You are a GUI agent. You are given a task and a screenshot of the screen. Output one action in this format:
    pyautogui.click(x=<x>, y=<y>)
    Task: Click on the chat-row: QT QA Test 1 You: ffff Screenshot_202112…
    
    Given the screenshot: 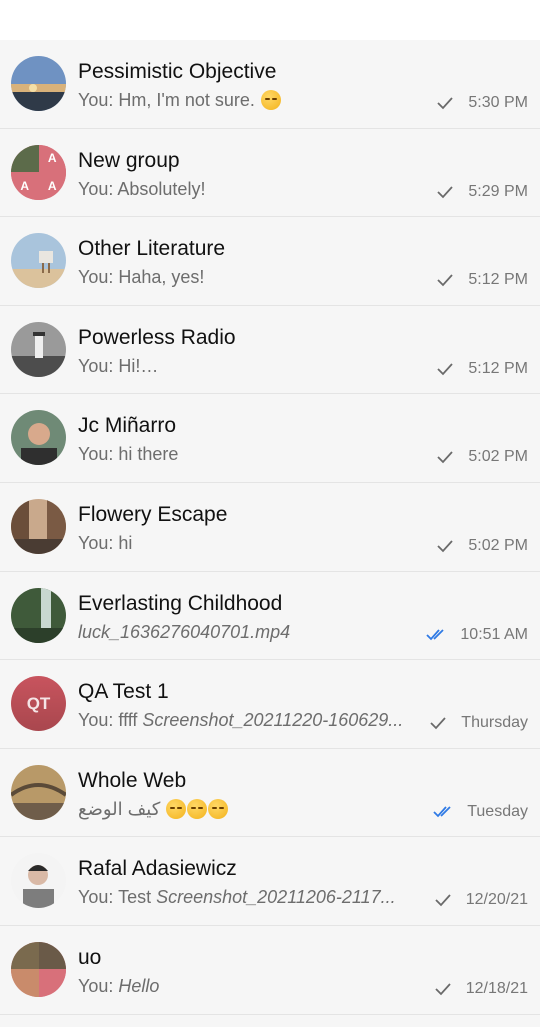 What is the action you would take?
    pyautogui.click(x=270, y=704)
    